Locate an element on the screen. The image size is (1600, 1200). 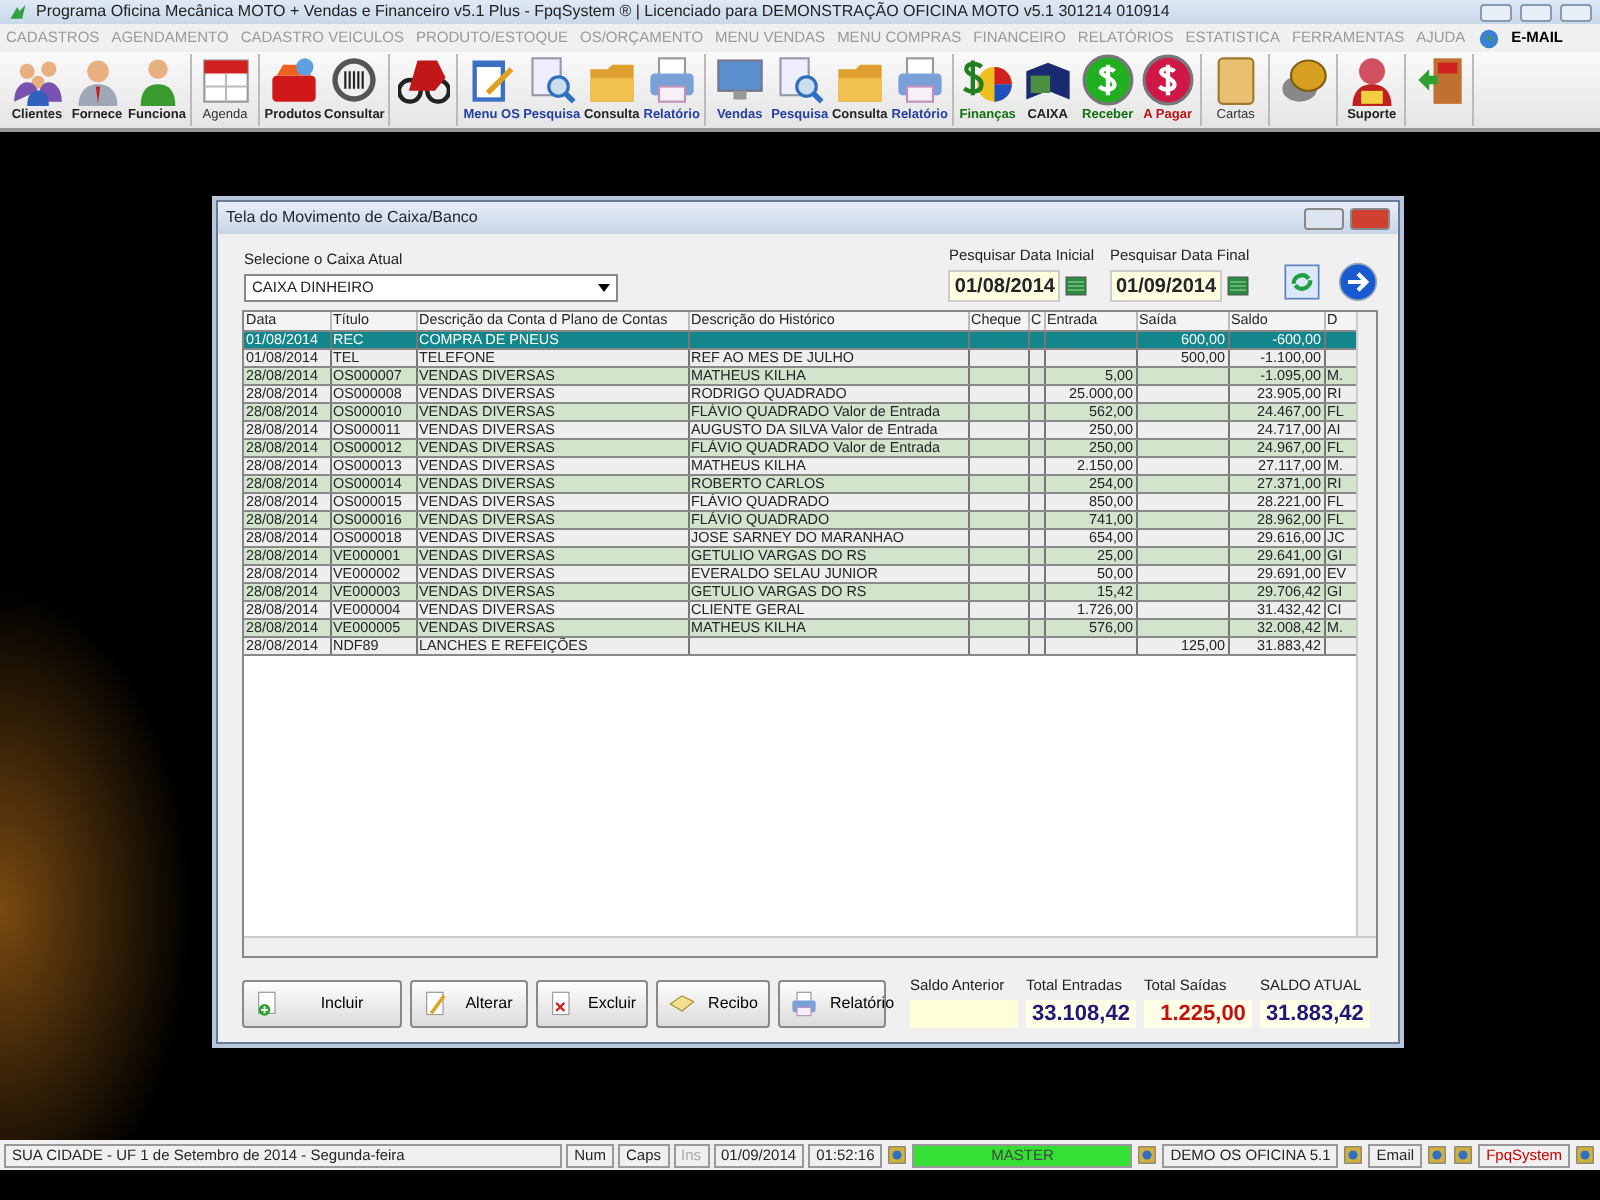
total-field is located at coordinates (964, 1014).